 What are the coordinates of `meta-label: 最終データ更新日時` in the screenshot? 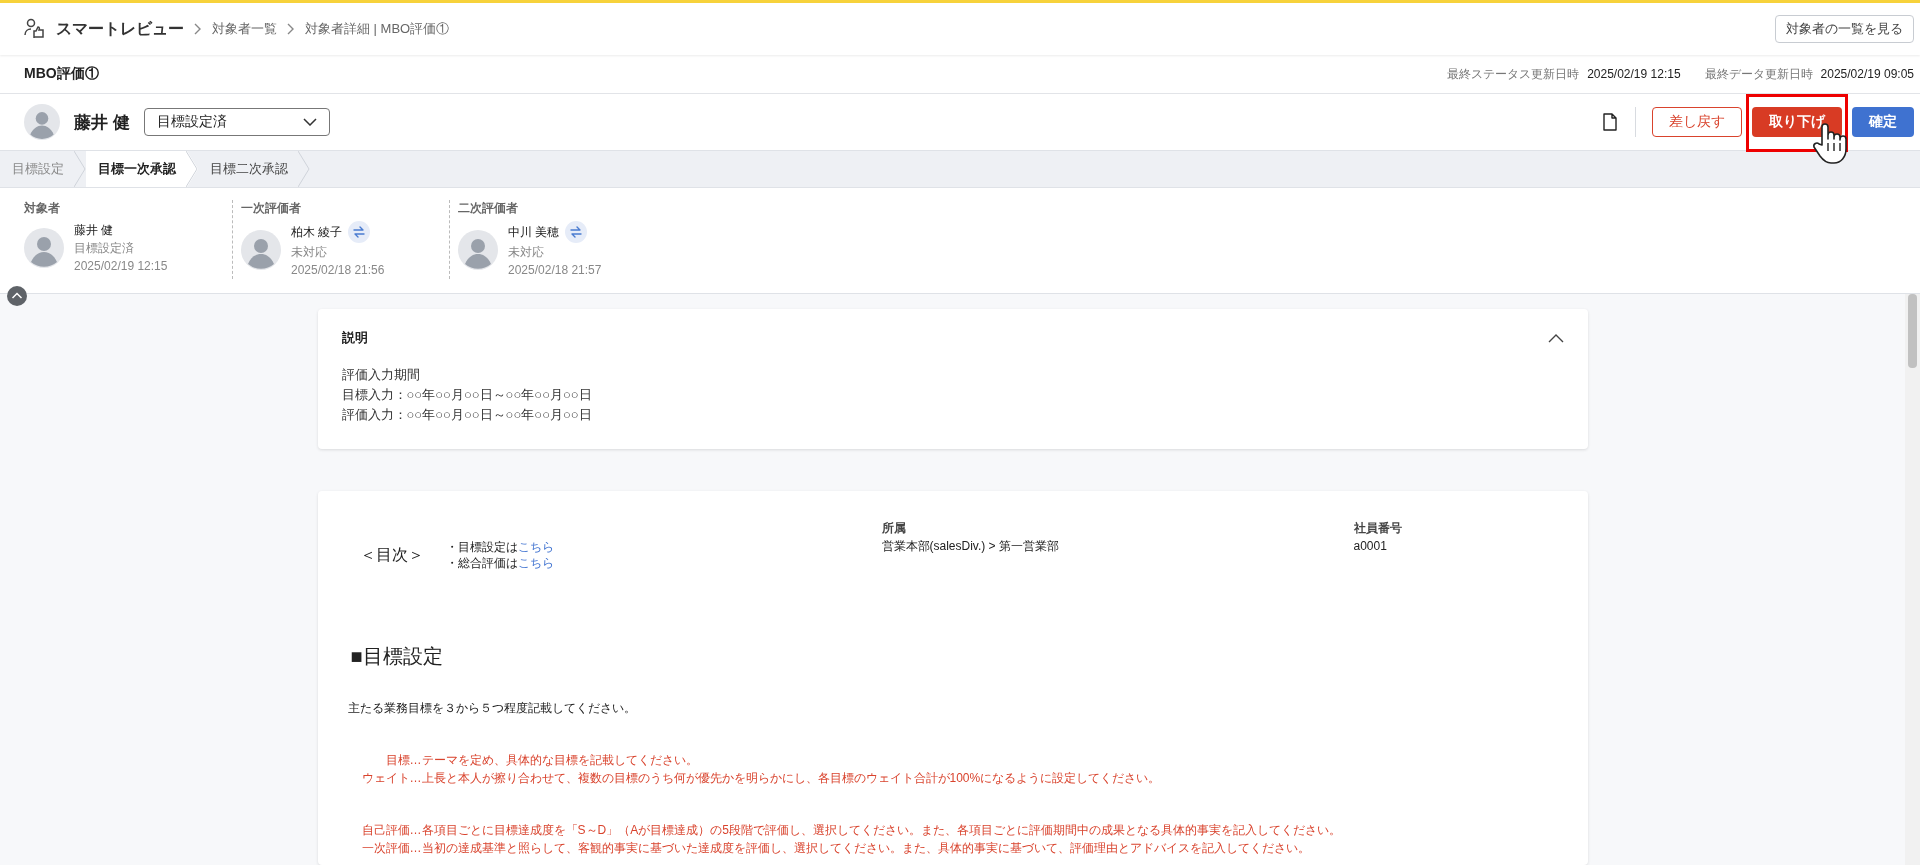 It's located at (1758, 74).